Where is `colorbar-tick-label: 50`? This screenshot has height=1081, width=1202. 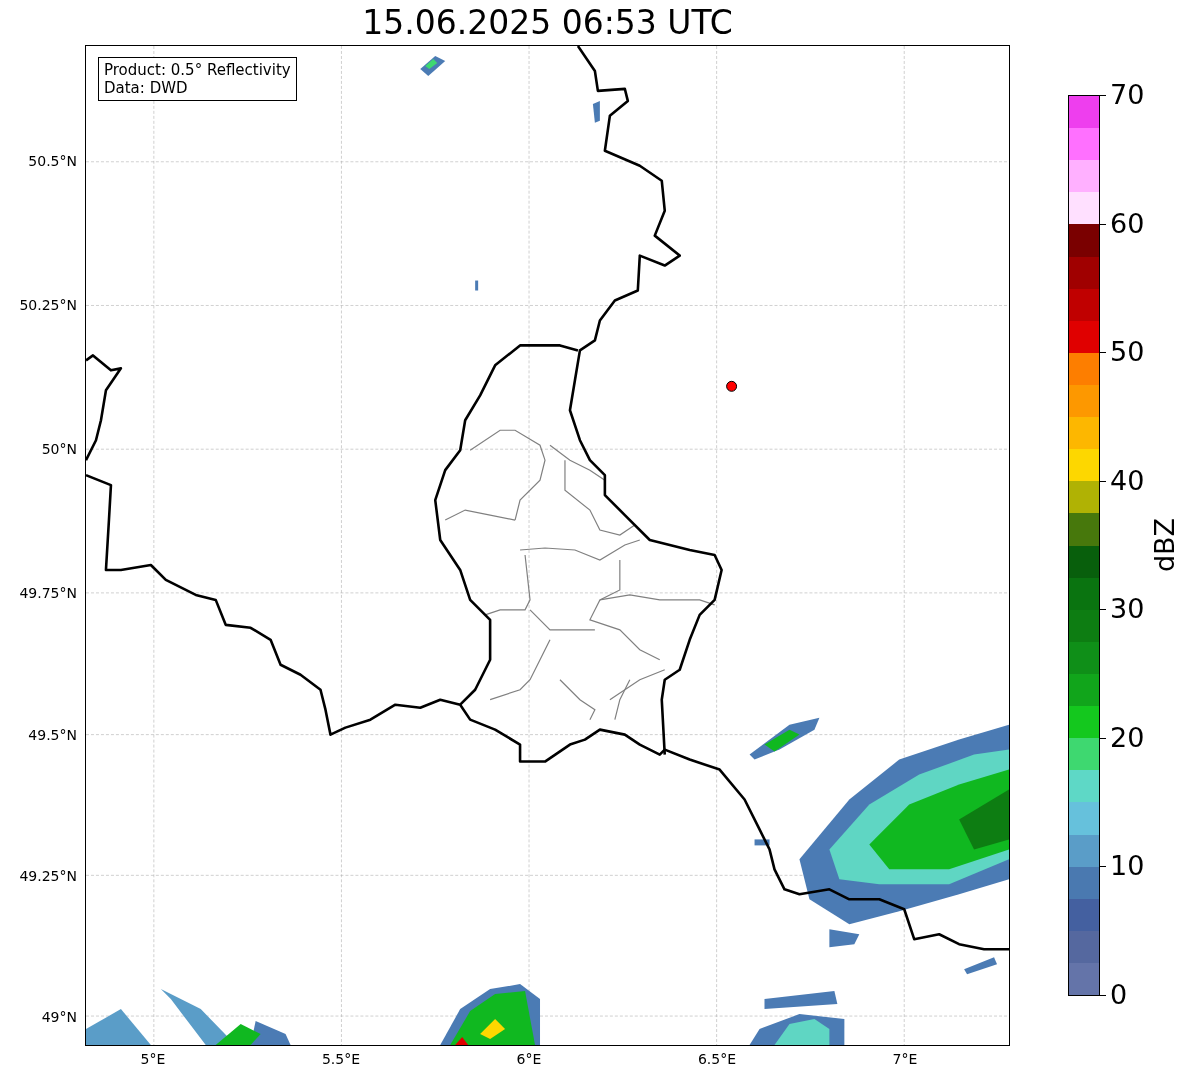 colorbar-tick-label: 50 is located at coordinates (1127, 352).